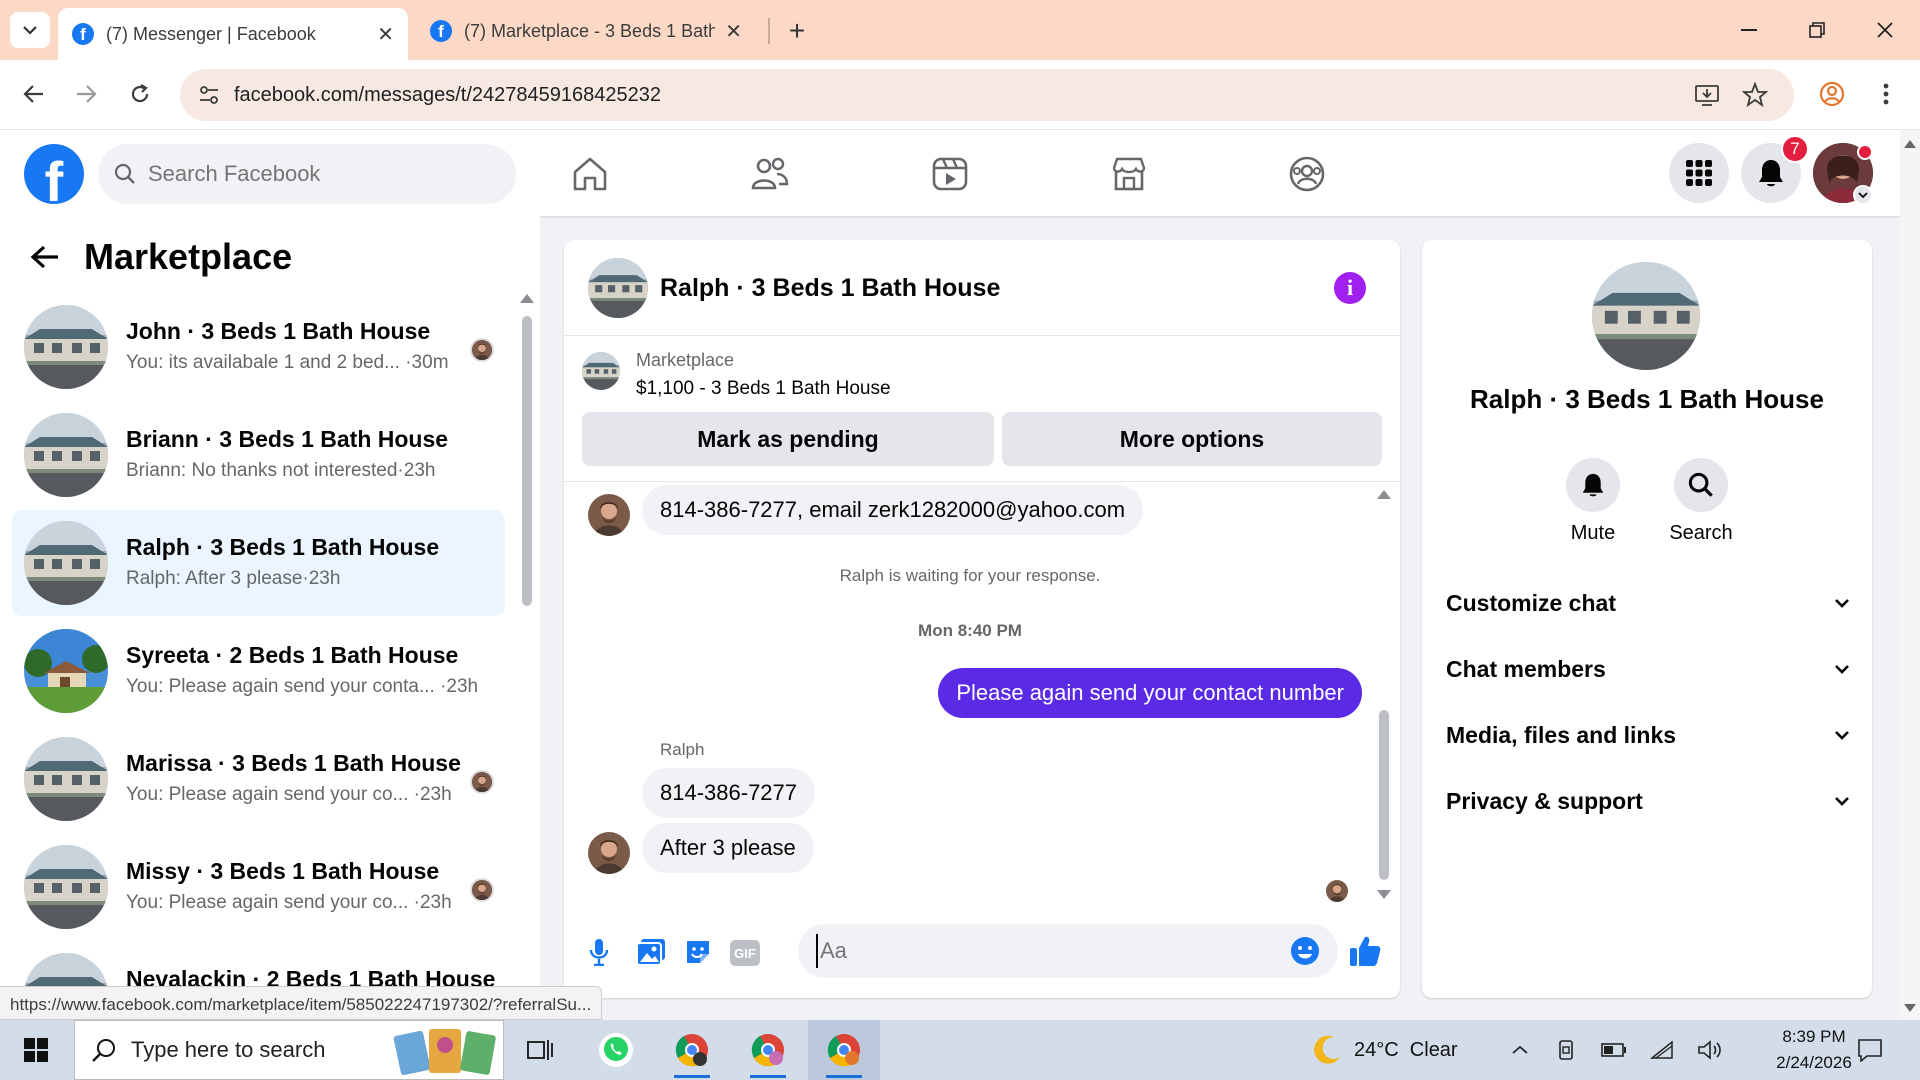 Image resolution: width=1920 pixels, height=1080 pixels. I want to click on message-bubble-incoming: After 3 please, so click(728, 848).